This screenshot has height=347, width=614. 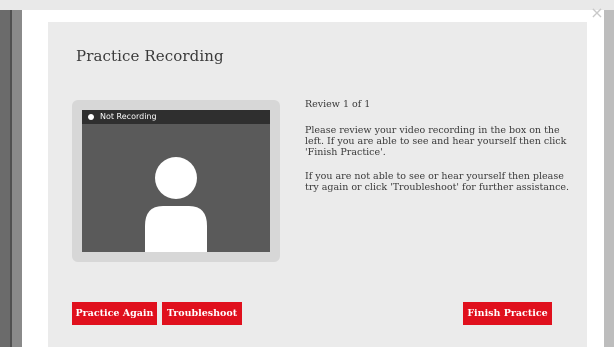 I want to click on troubleshoot-button: Troubleshoot, so click(x=202, y=313).